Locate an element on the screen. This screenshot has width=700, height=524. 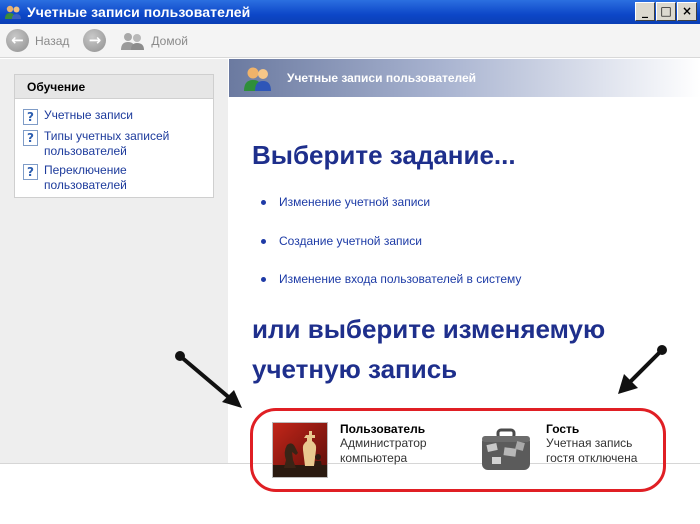
sidebar-item-label: Учетные записи is located at coordinates (88, 115).